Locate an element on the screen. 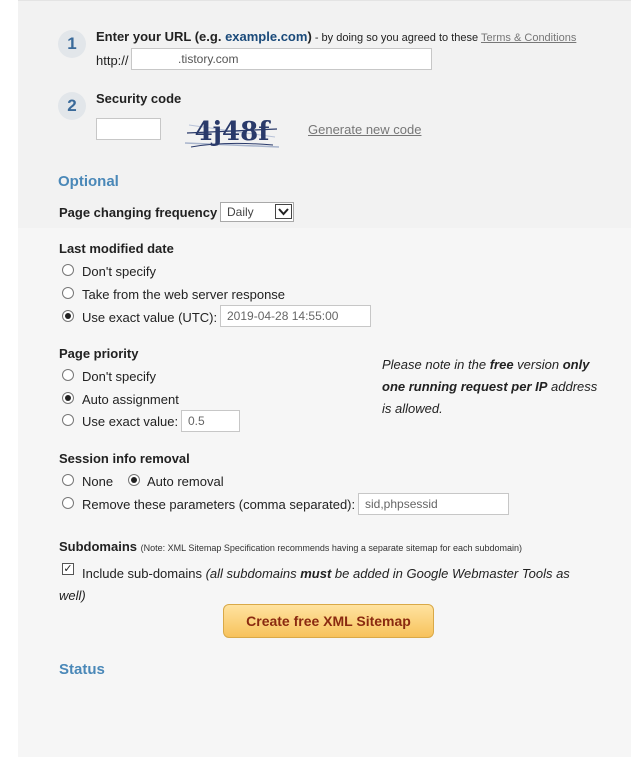 This screenshot has height=757, width=641. session-remove-params-radio is located at coordinates (68, 503).